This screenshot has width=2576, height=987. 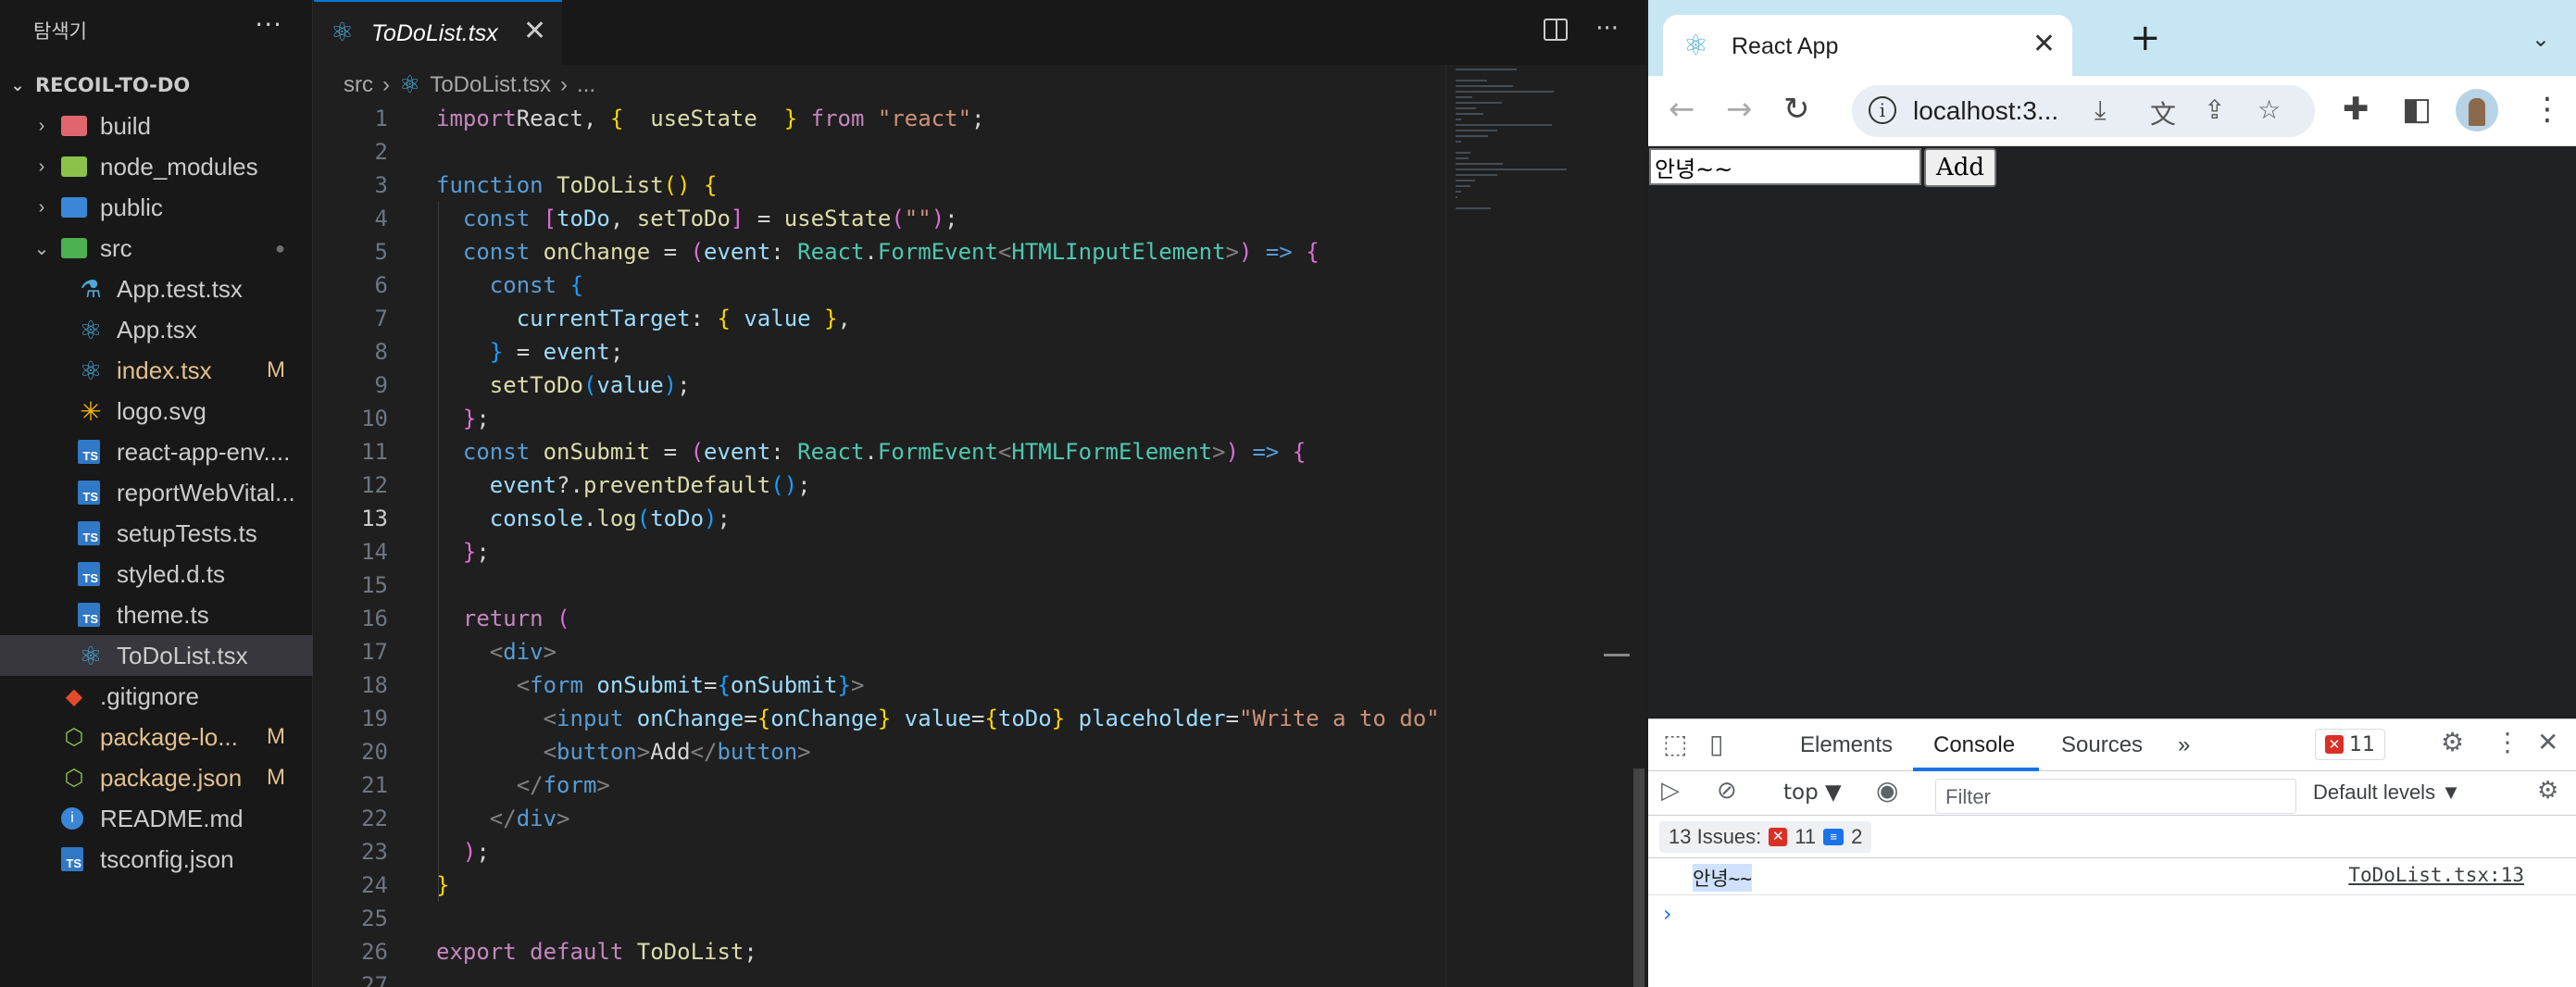 I want to click on tree-item-gitignore: ◆ .gitignore, so click(x=156, y=696).